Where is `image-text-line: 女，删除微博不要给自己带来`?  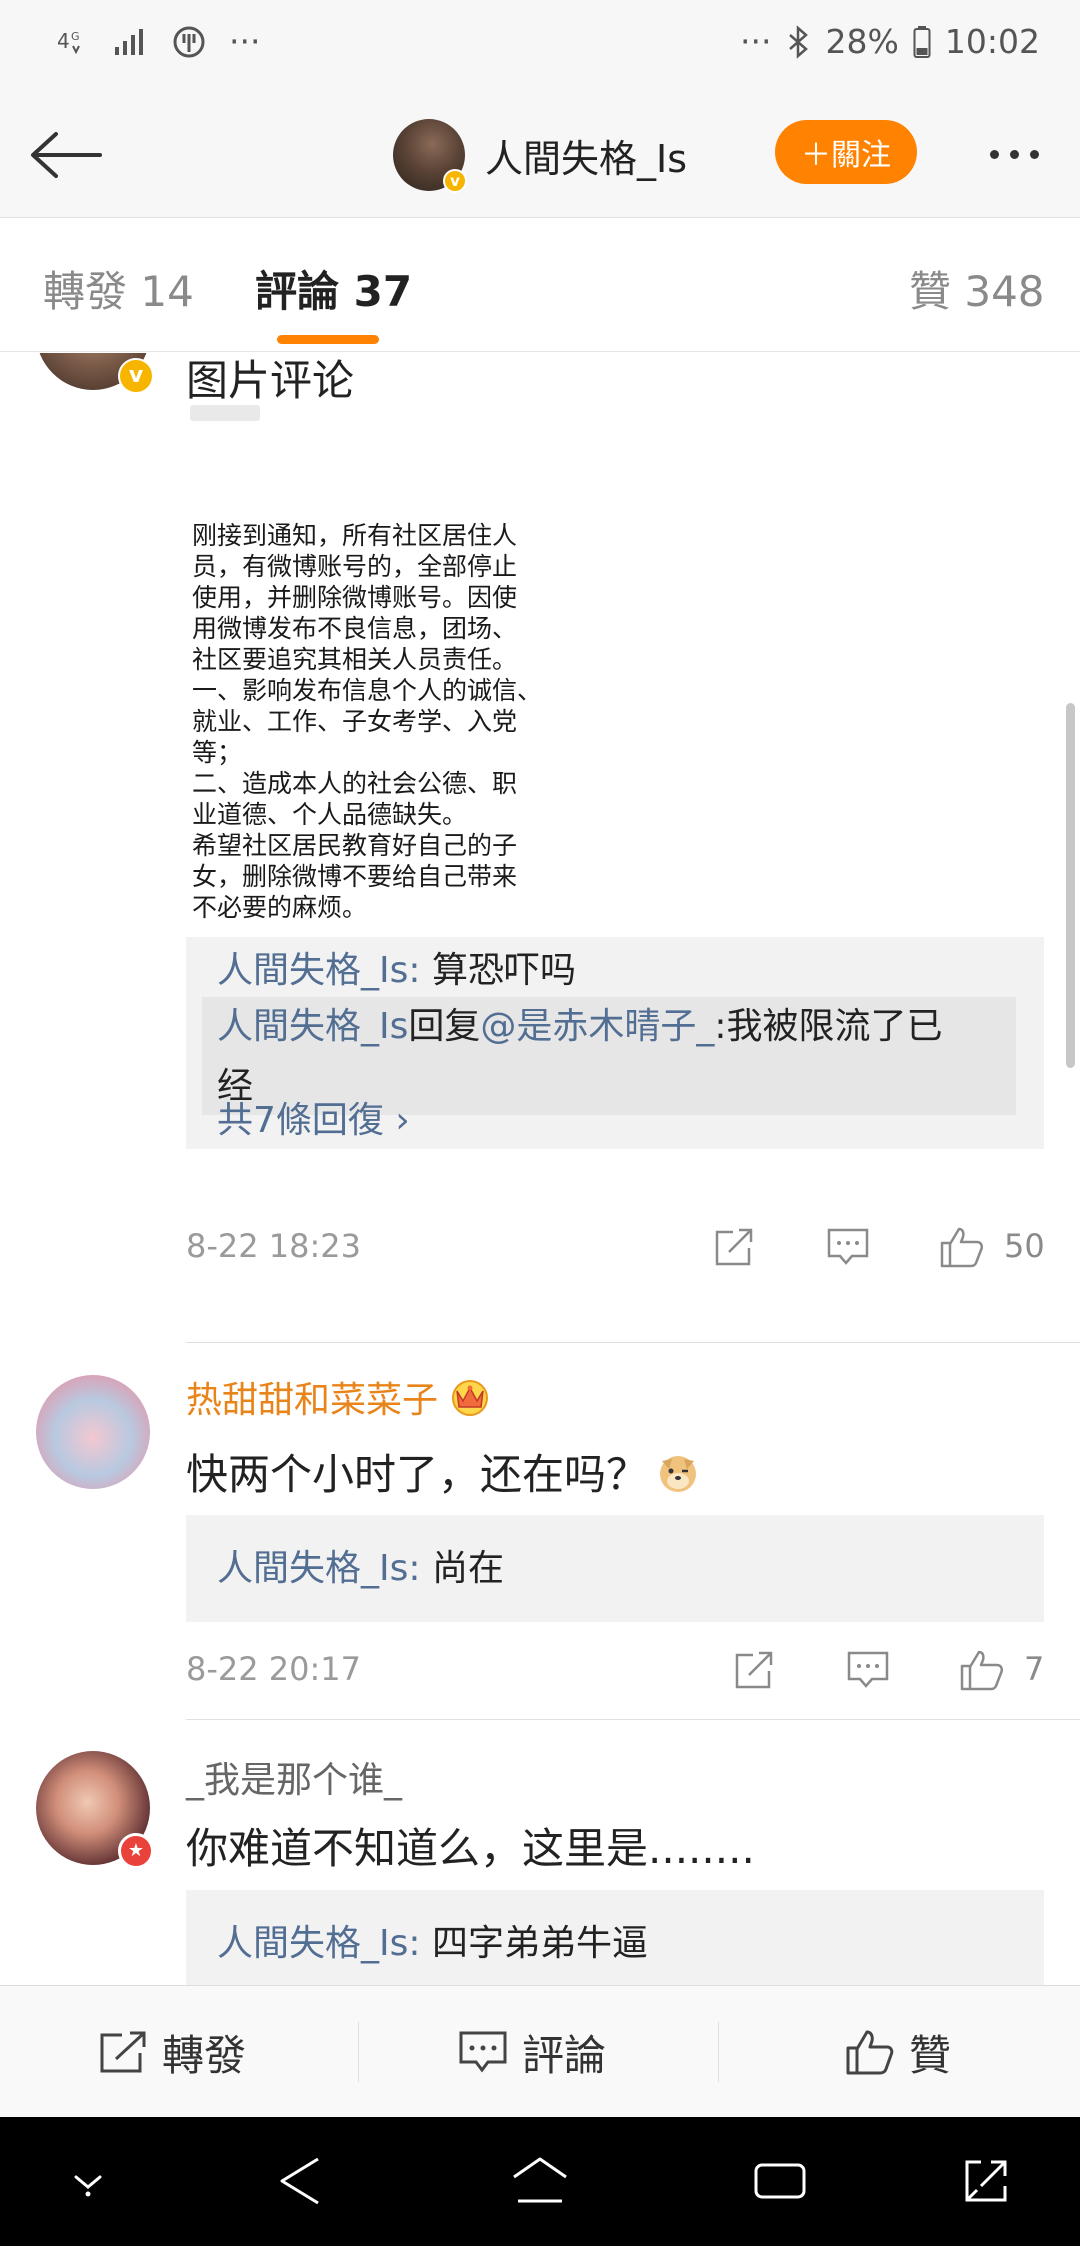
image-text-line: 女，删除微博不要给自己带来 is located at coordinates (355, 876).